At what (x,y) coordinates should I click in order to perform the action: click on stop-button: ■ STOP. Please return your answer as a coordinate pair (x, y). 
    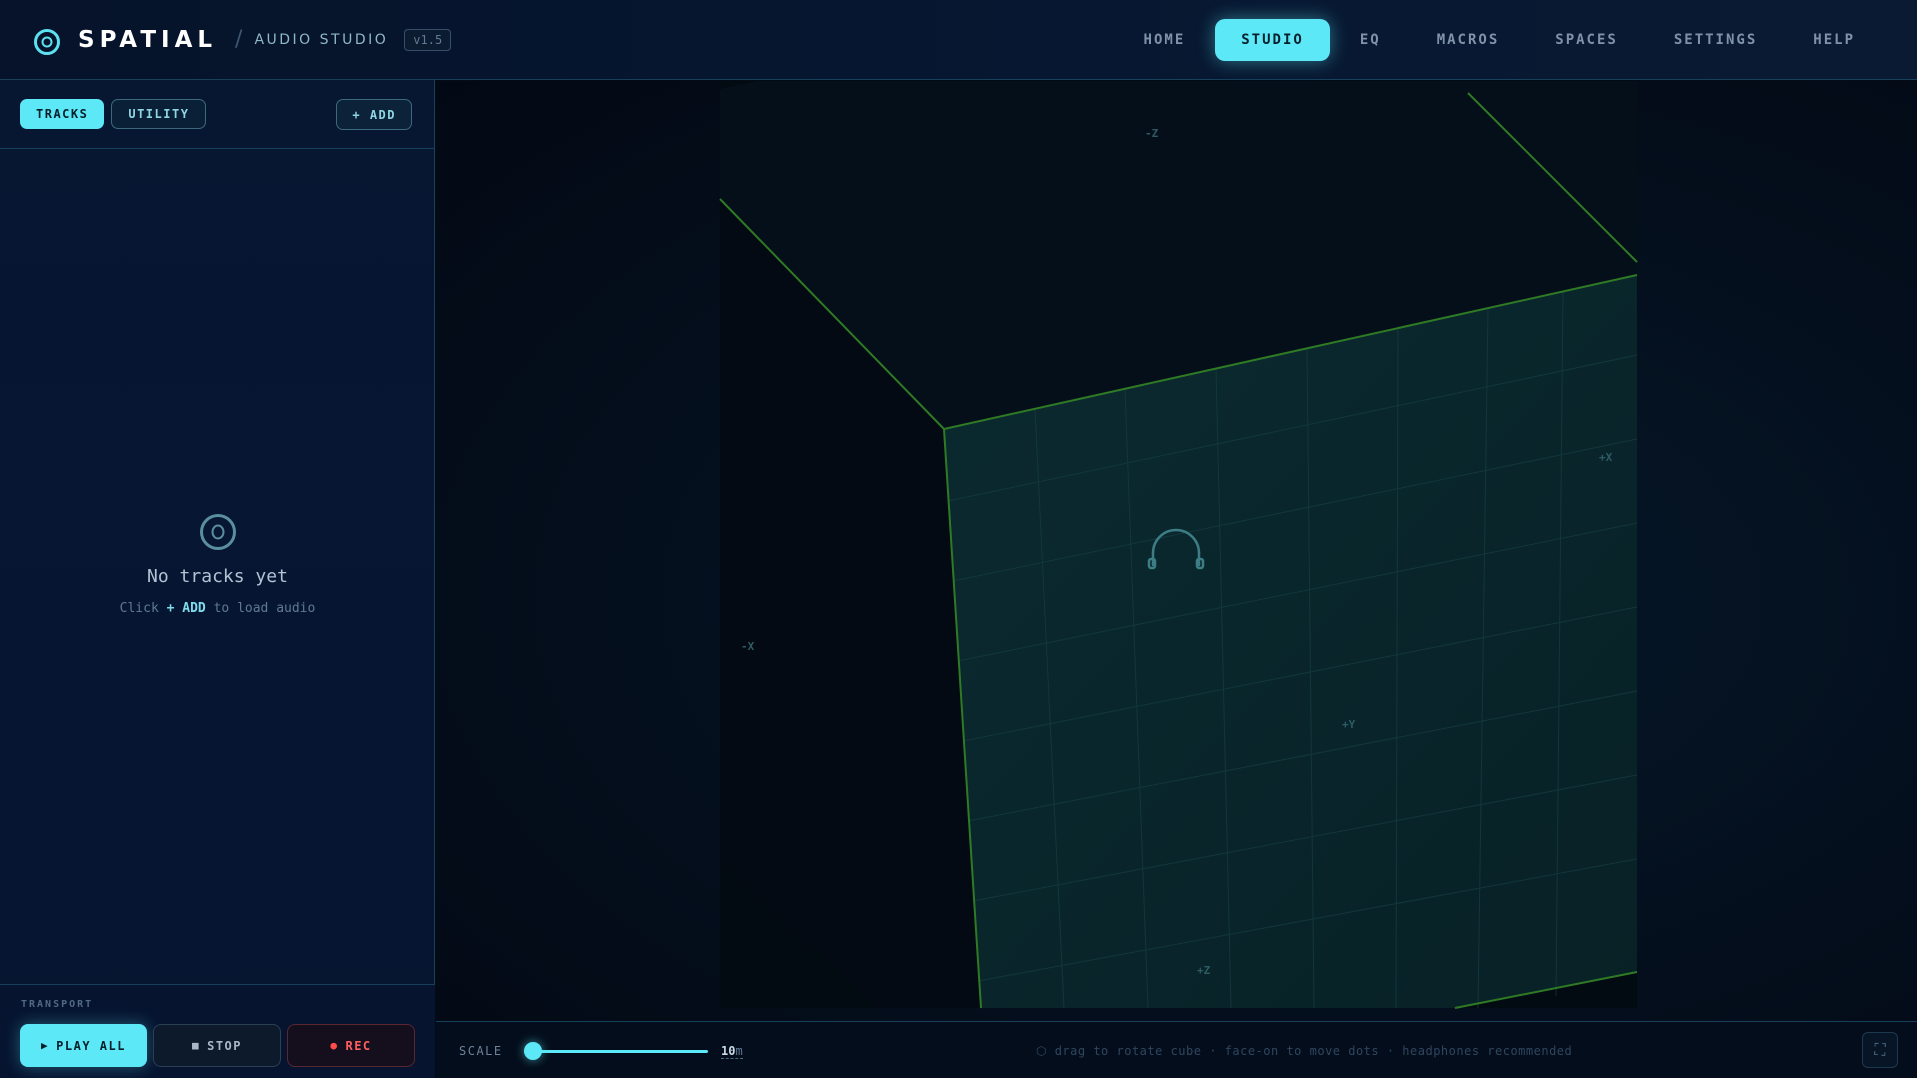
    Looking at the image, I should click on (217, 1045).